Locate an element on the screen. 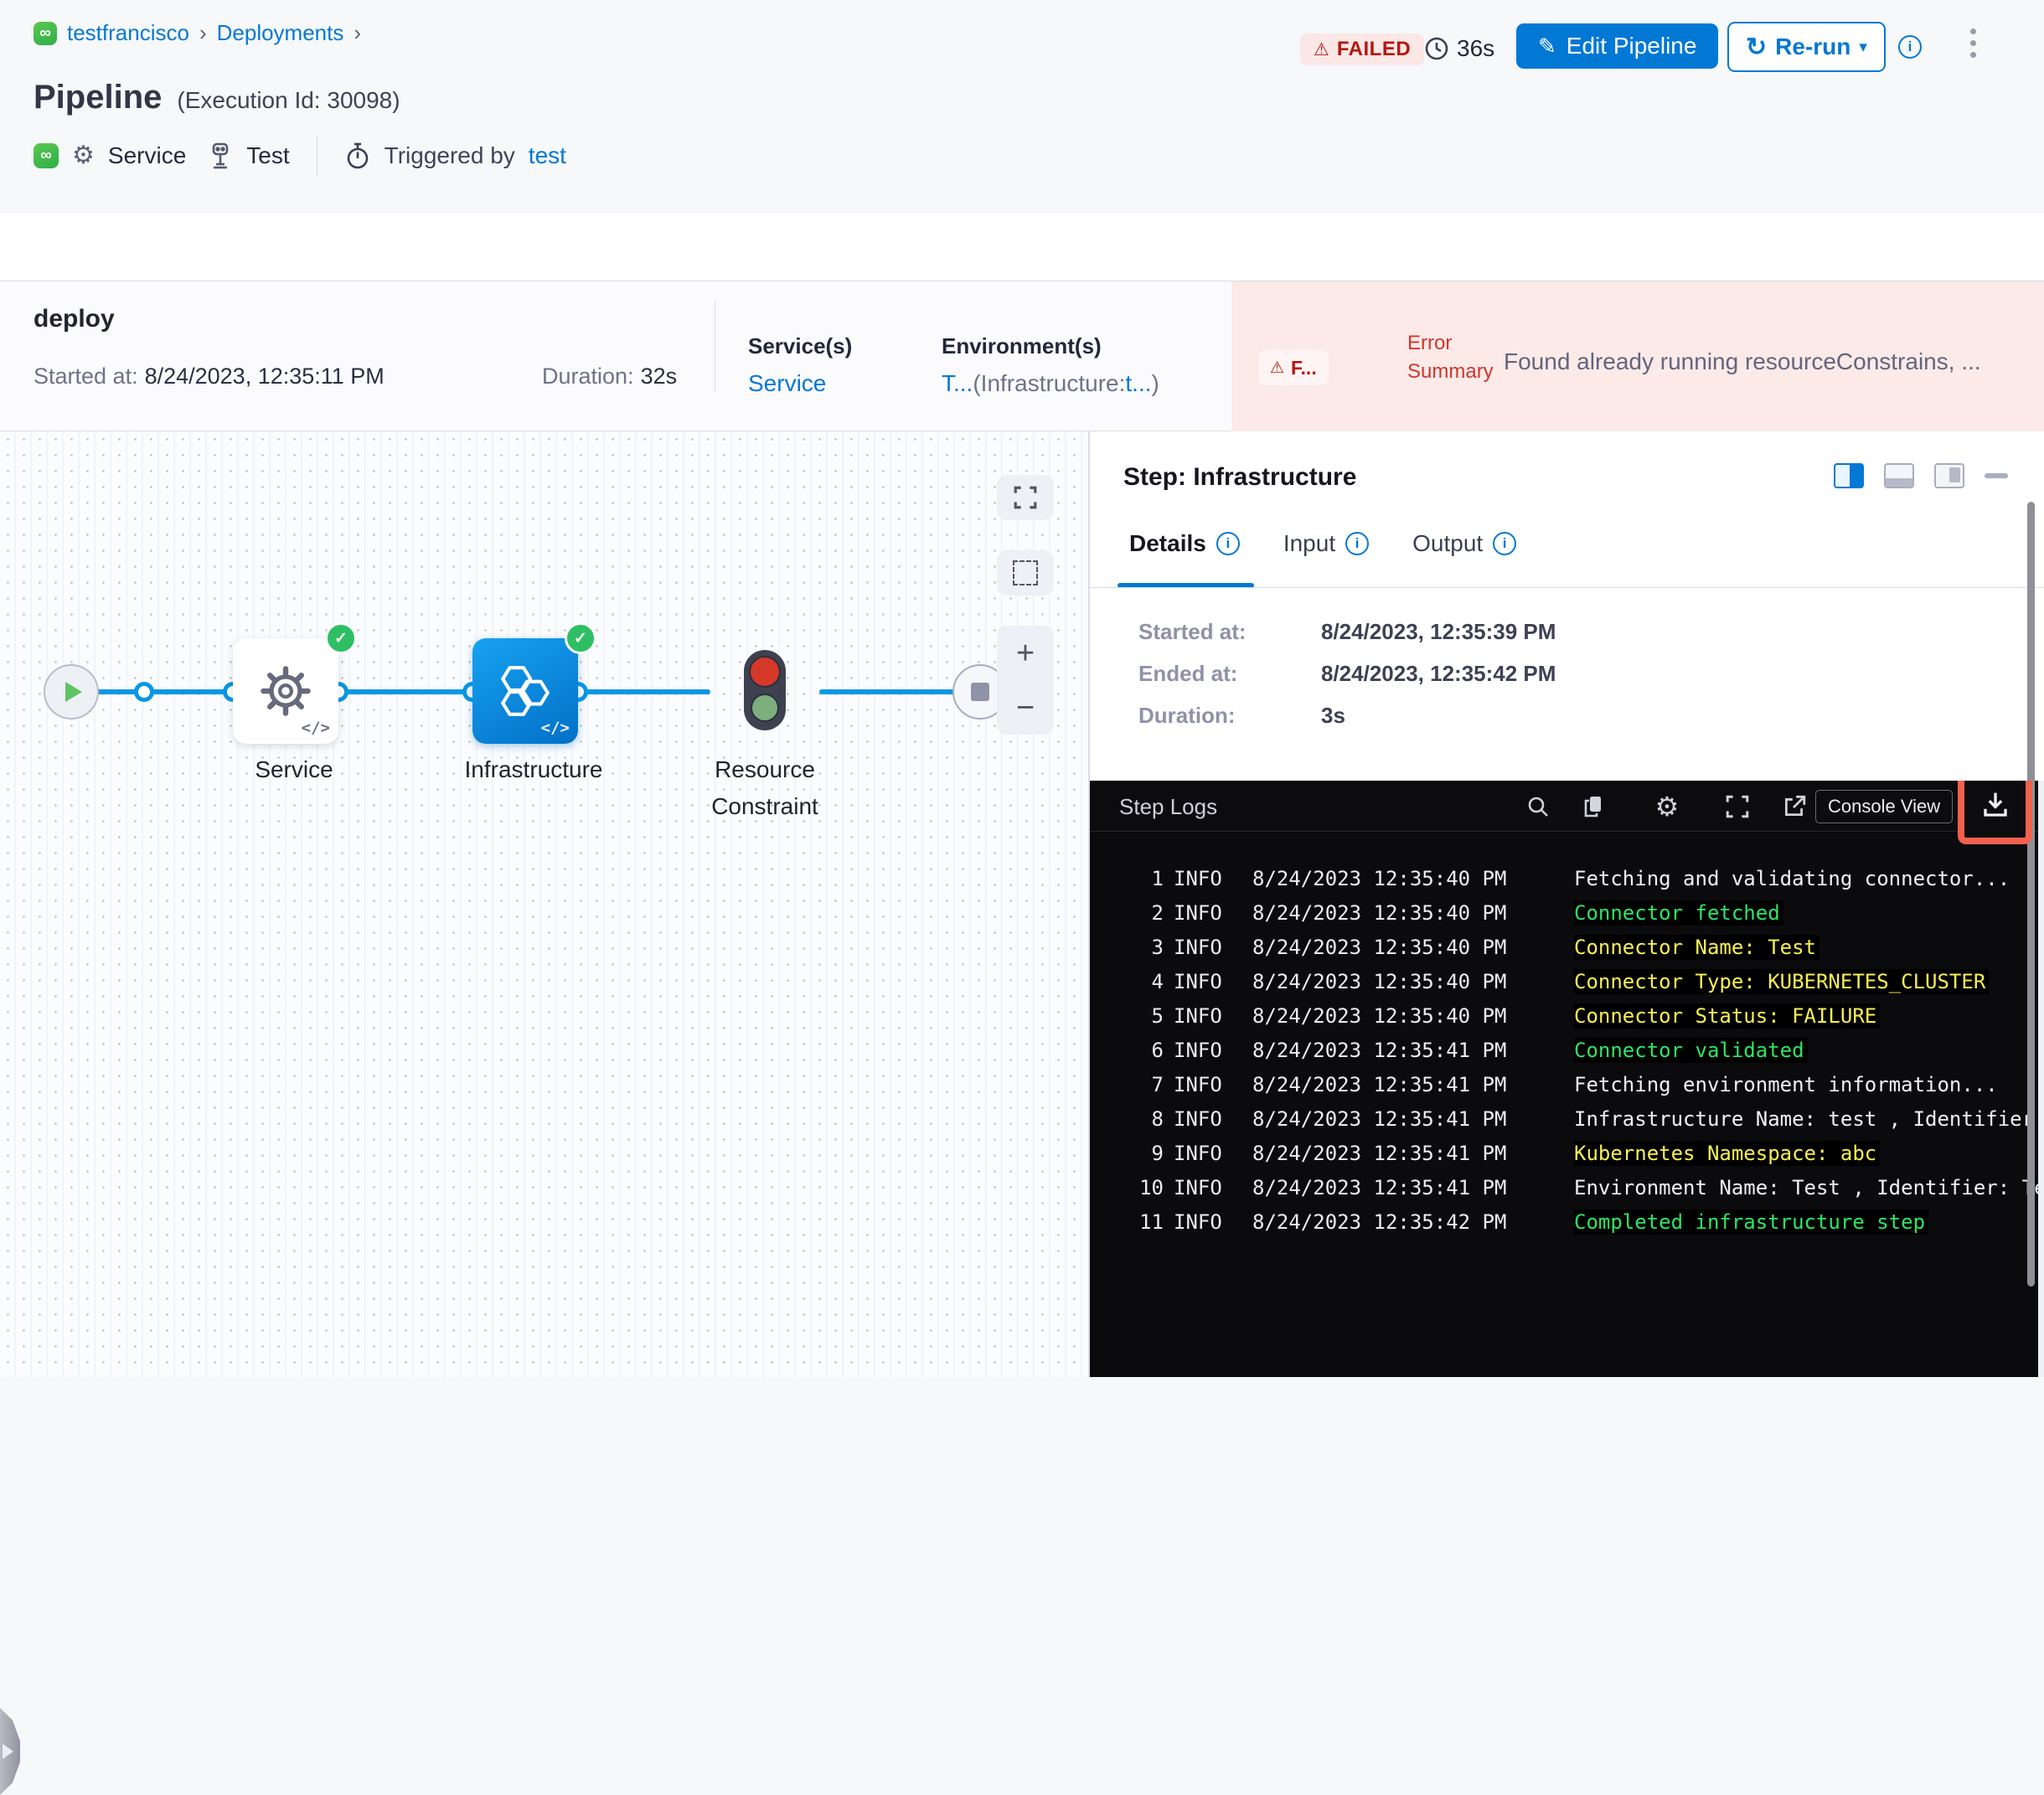 This screenshot has height=1795, width=2044. search-logs-icon is located at coordinates (1538, 806).